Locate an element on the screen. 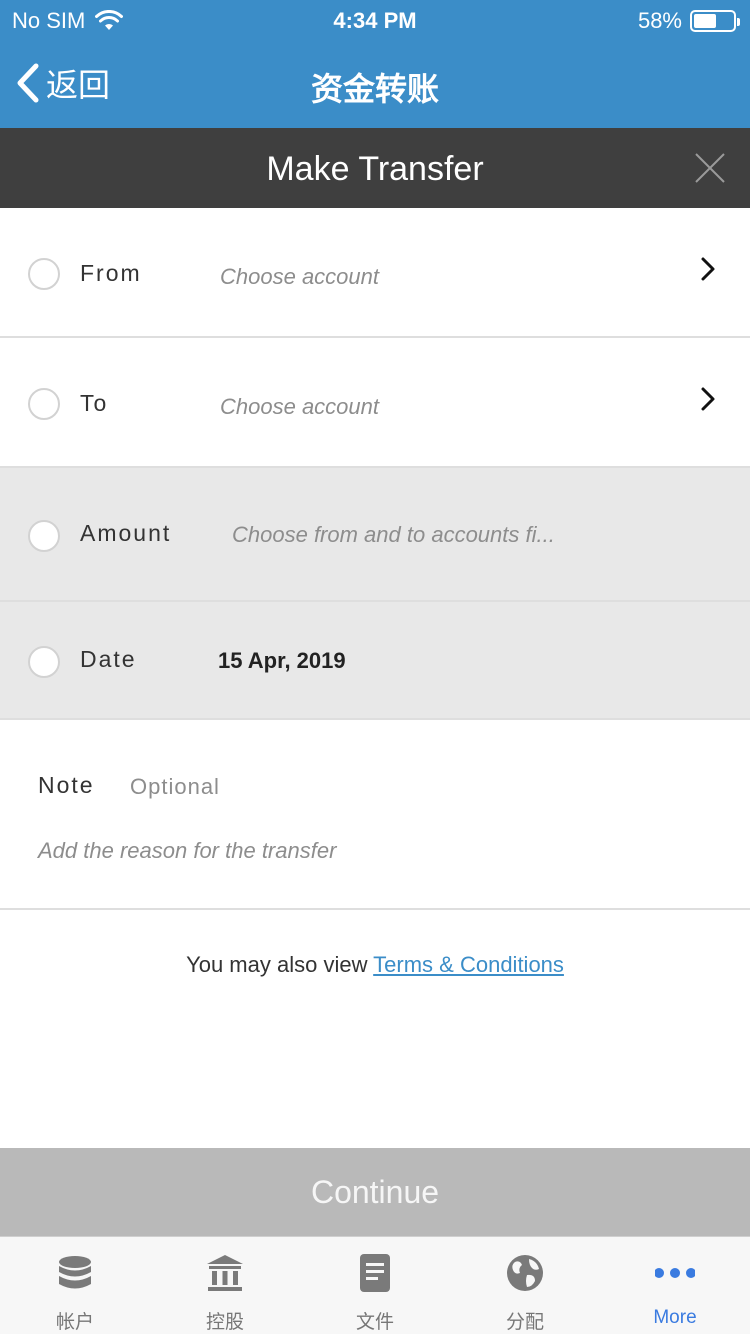 This screenshot has width=750, height=1334. terms-link: Terms & Conditions is located at coordinates (468, 964).